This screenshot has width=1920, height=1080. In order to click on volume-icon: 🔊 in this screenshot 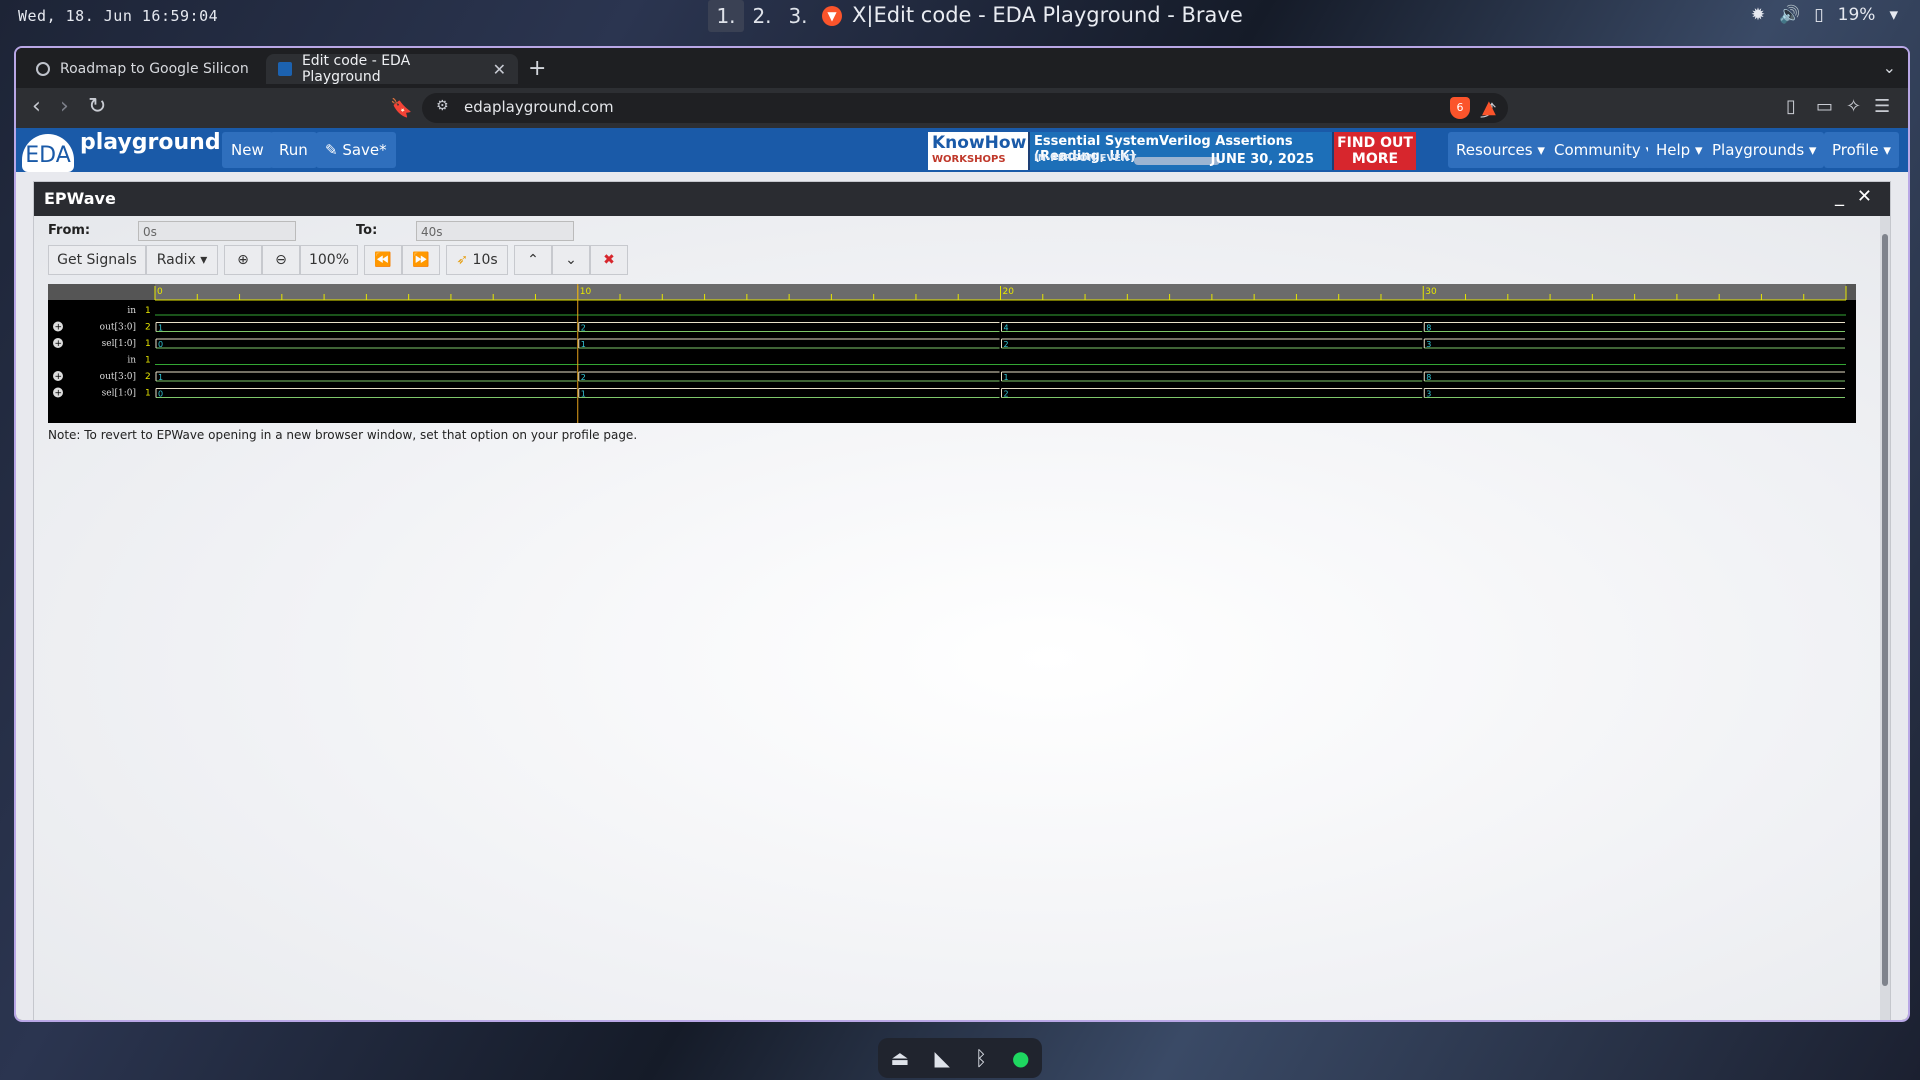, I will do `click(1789, 15)`.